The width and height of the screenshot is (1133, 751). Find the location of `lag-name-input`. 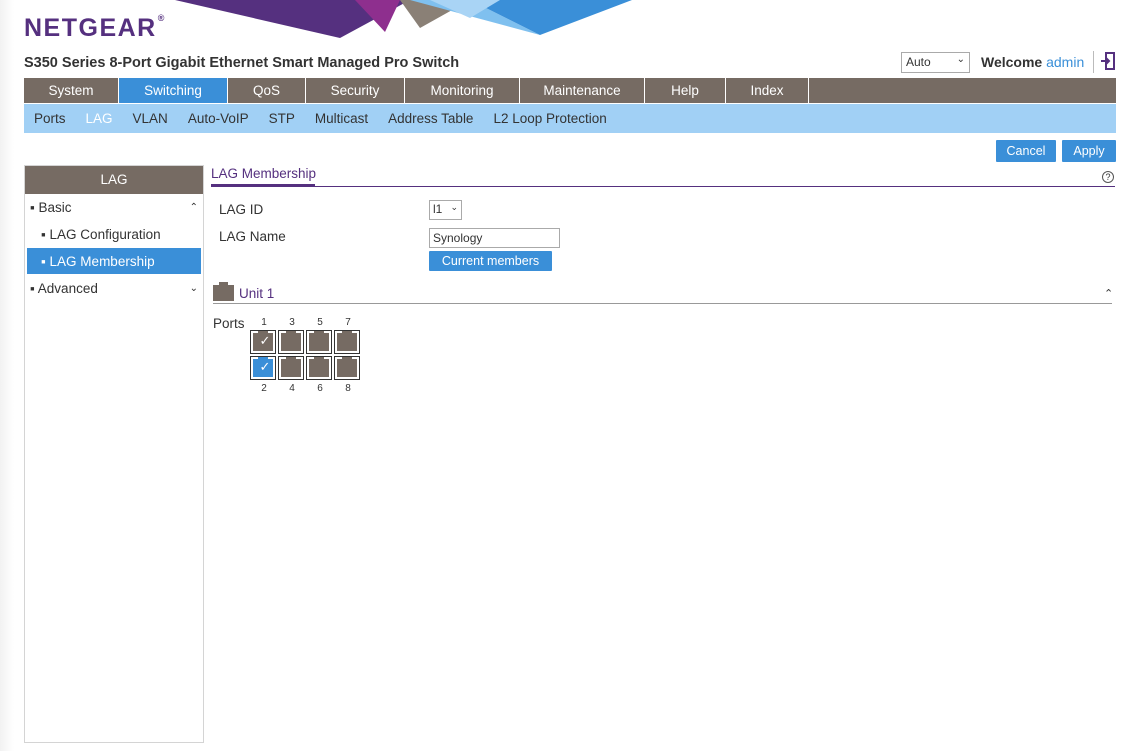

lag-name-input is located at coordinates (494, 238).